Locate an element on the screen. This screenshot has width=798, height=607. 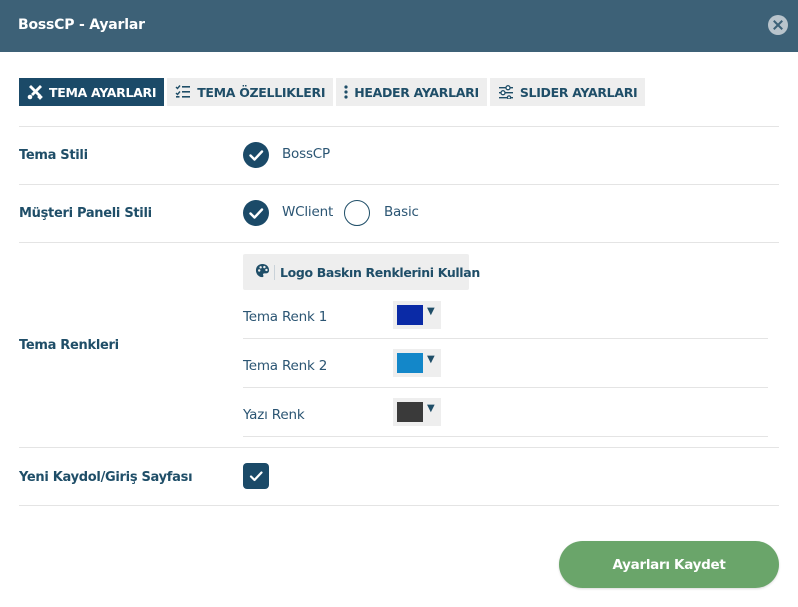
tab-label: TEMA AYARLARI is located at coordinates (103, 92).